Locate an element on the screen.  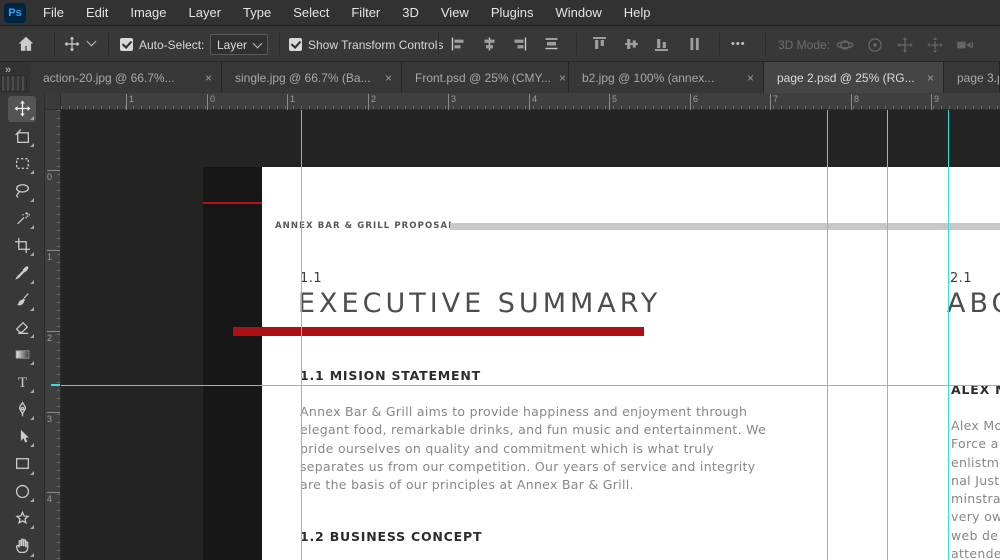
align-left-edges-icon is located at coordinates (458, 46).